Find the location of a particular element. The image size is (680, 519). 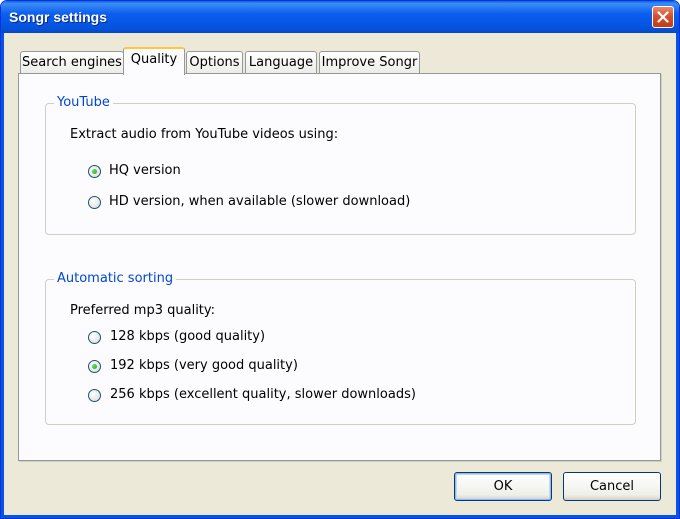

automatic-sorting-group-title: Automatic sorting is located at coordinates (115, 278).